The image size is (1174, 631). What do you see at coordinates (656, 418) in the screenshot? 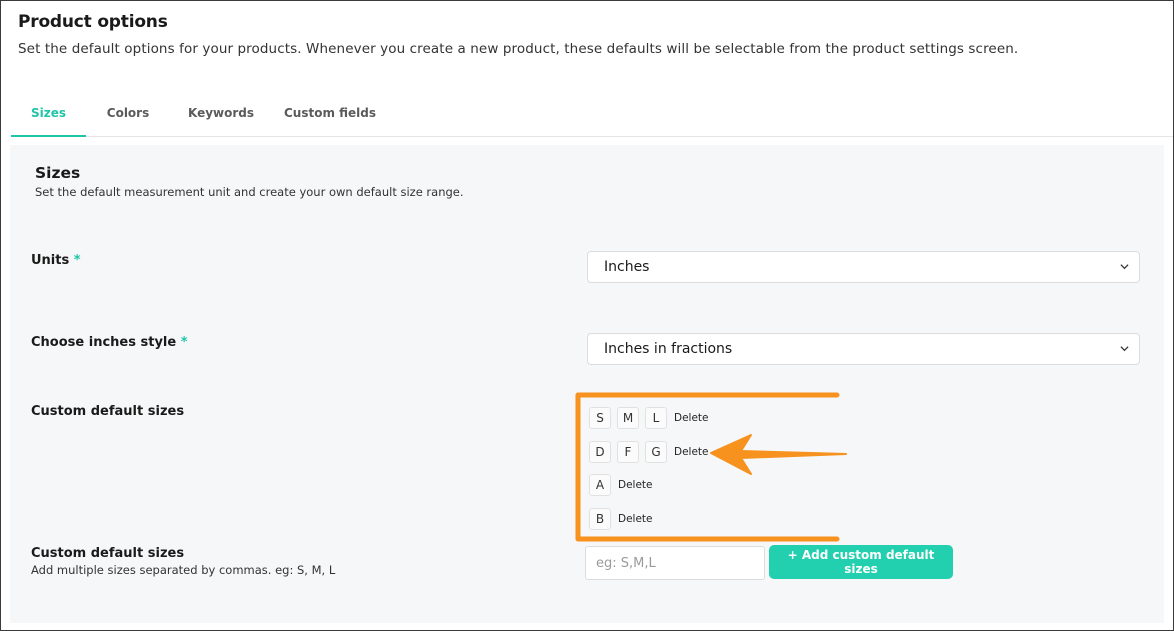
I see `size-chip: L` at bounding box center [656, 418].